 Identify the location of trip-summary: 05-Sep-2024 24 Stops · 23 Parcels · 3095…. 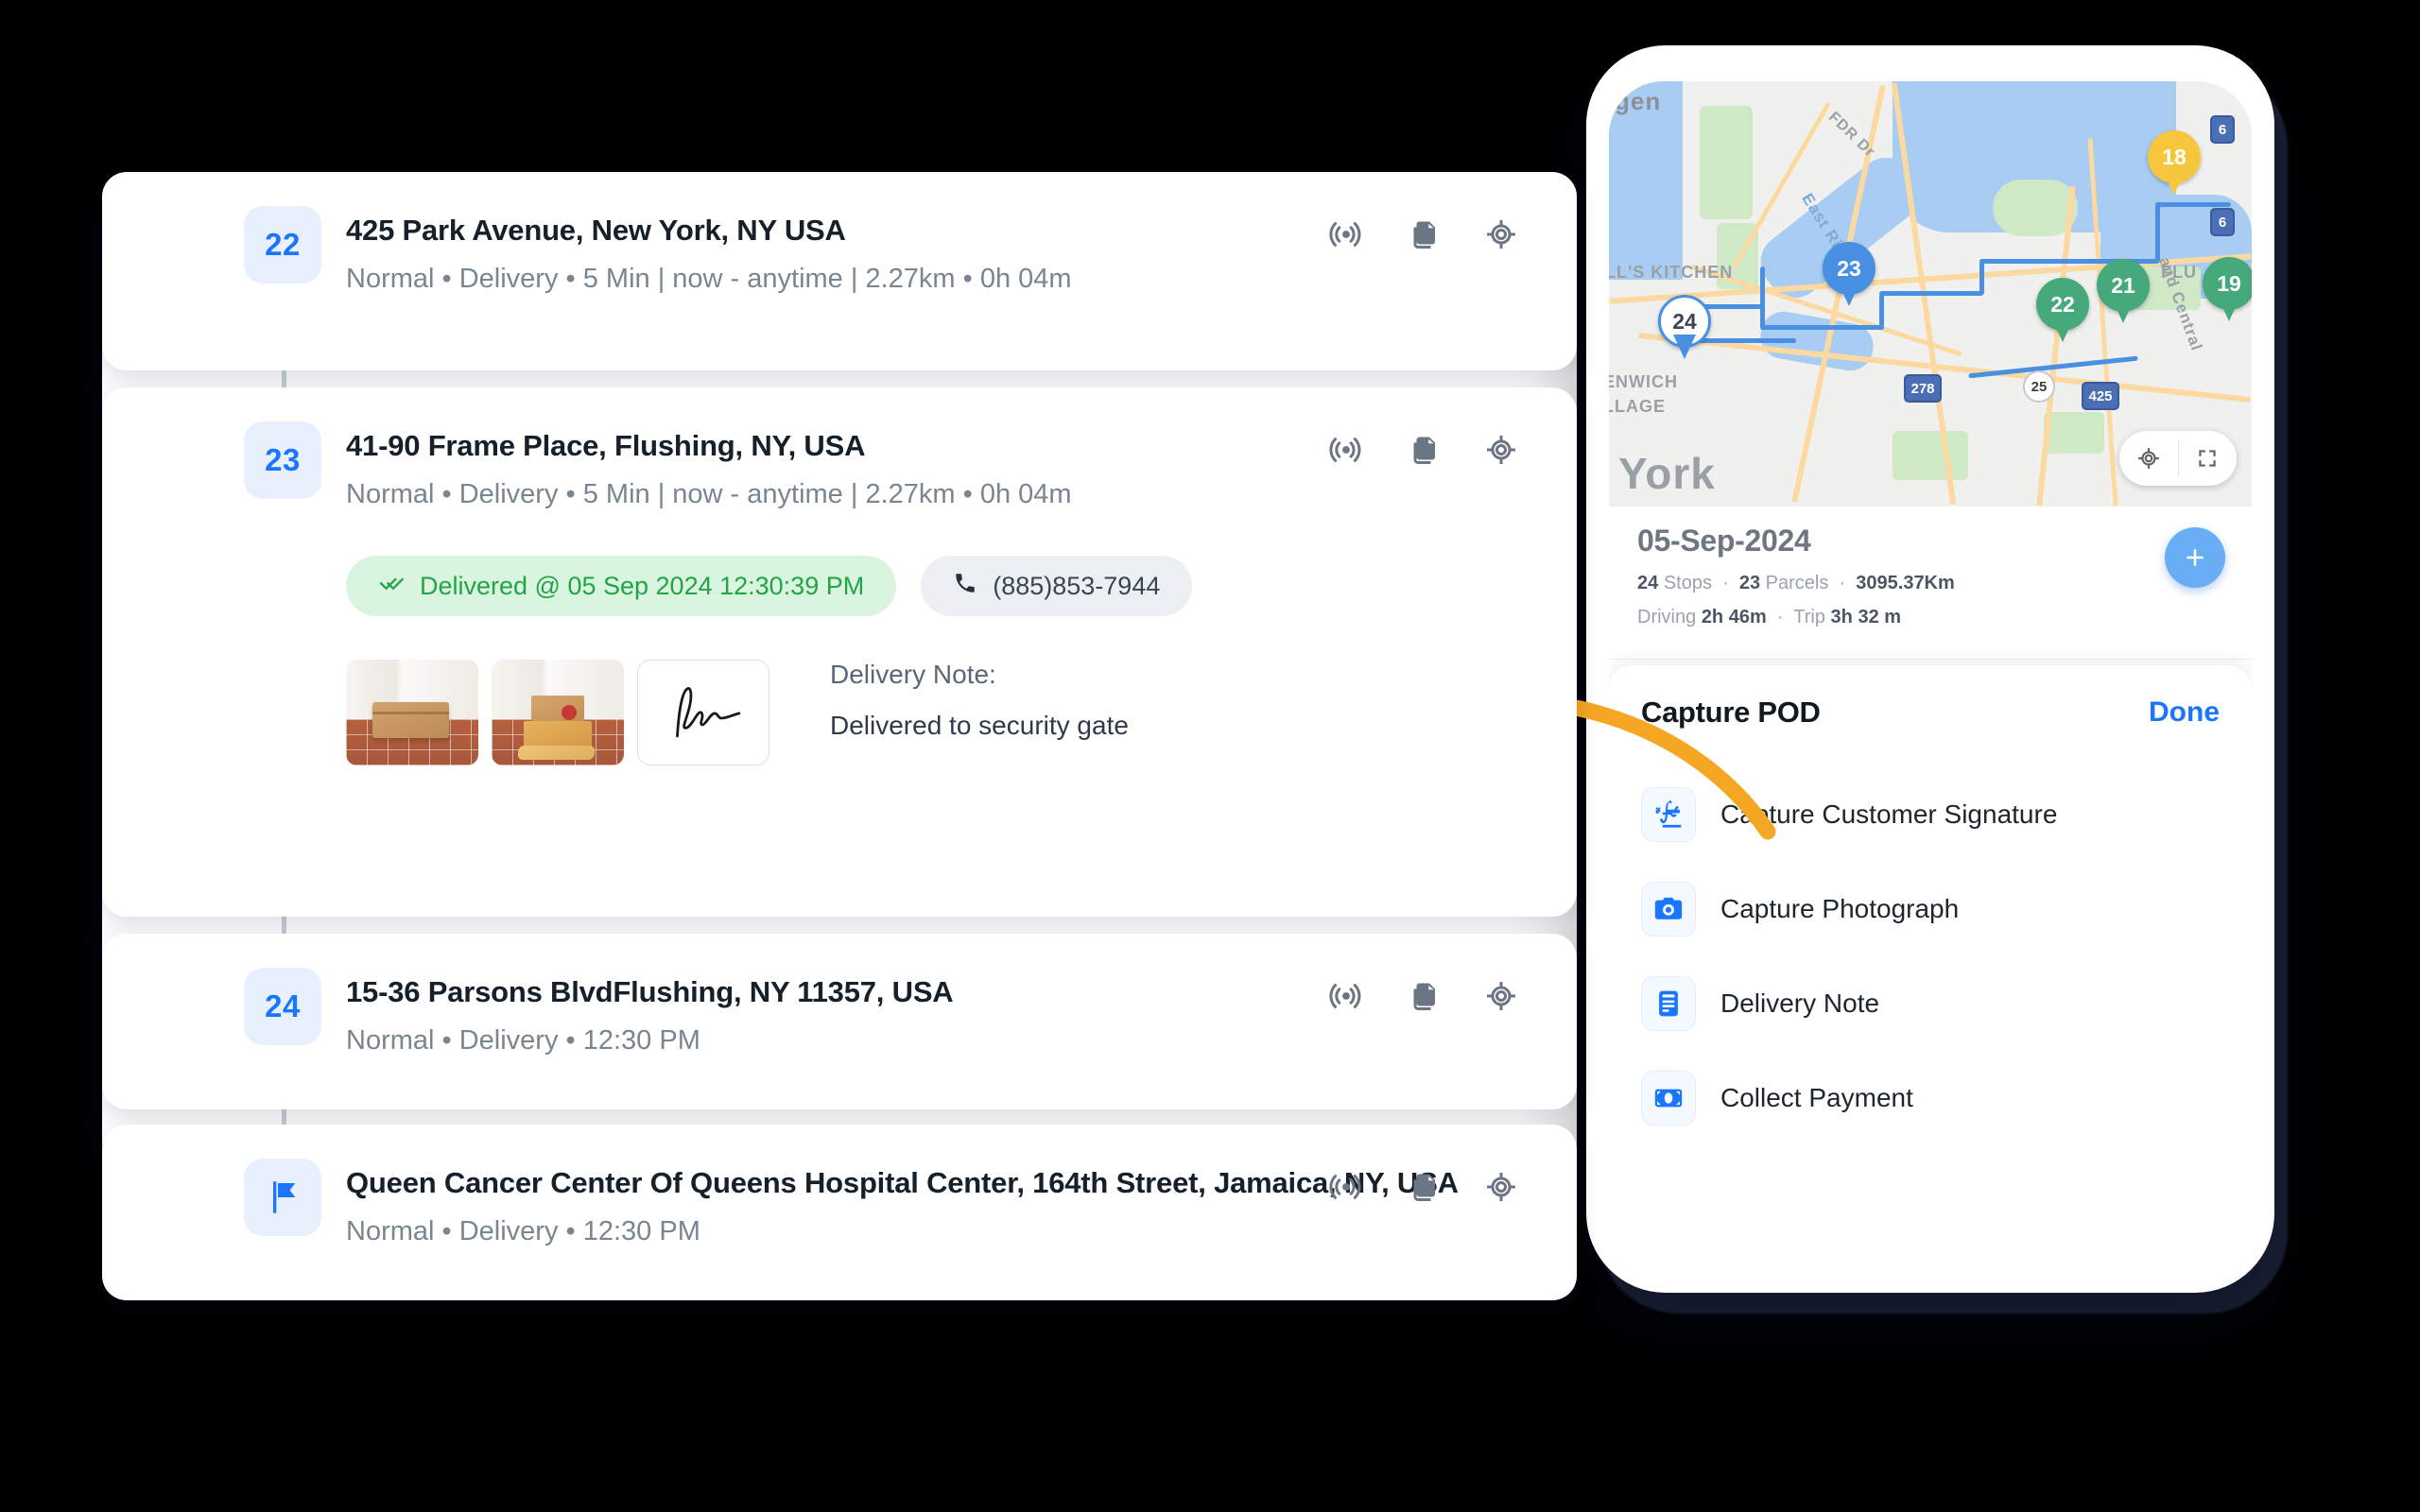
(1930, 583).